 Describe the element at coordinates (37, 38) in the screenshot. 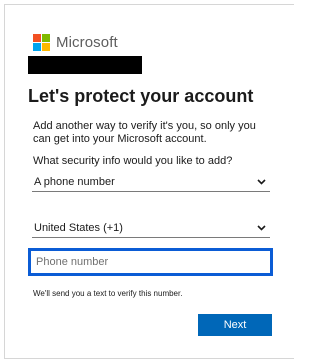

I see `logo-square-red` at that location.